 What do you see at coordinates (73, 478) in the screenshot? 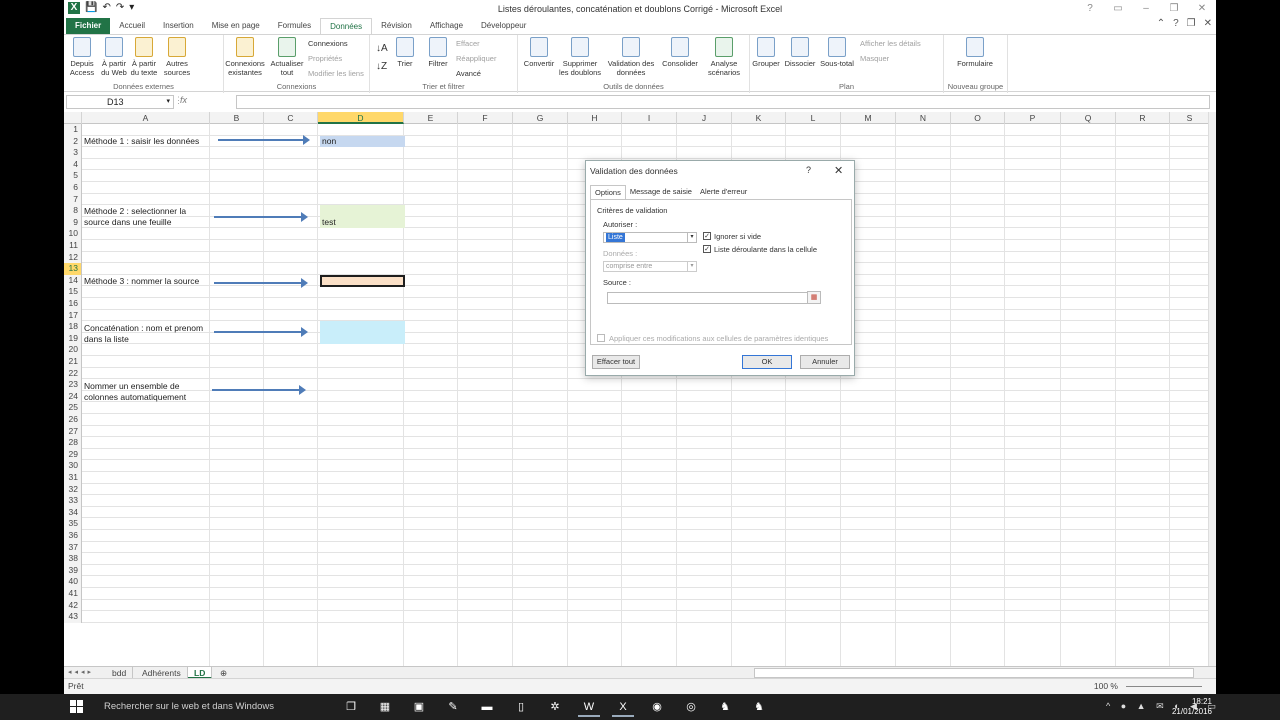
I see `row-header-31: 31` at bounding box center [73, 478].